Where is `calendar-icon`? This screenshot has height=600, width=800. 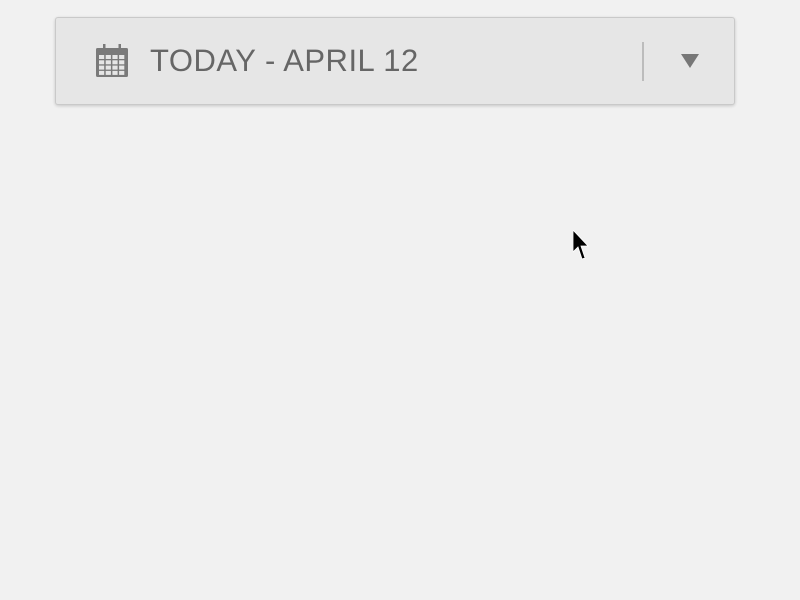
calendar-icon is located at coordinates (112, 60).